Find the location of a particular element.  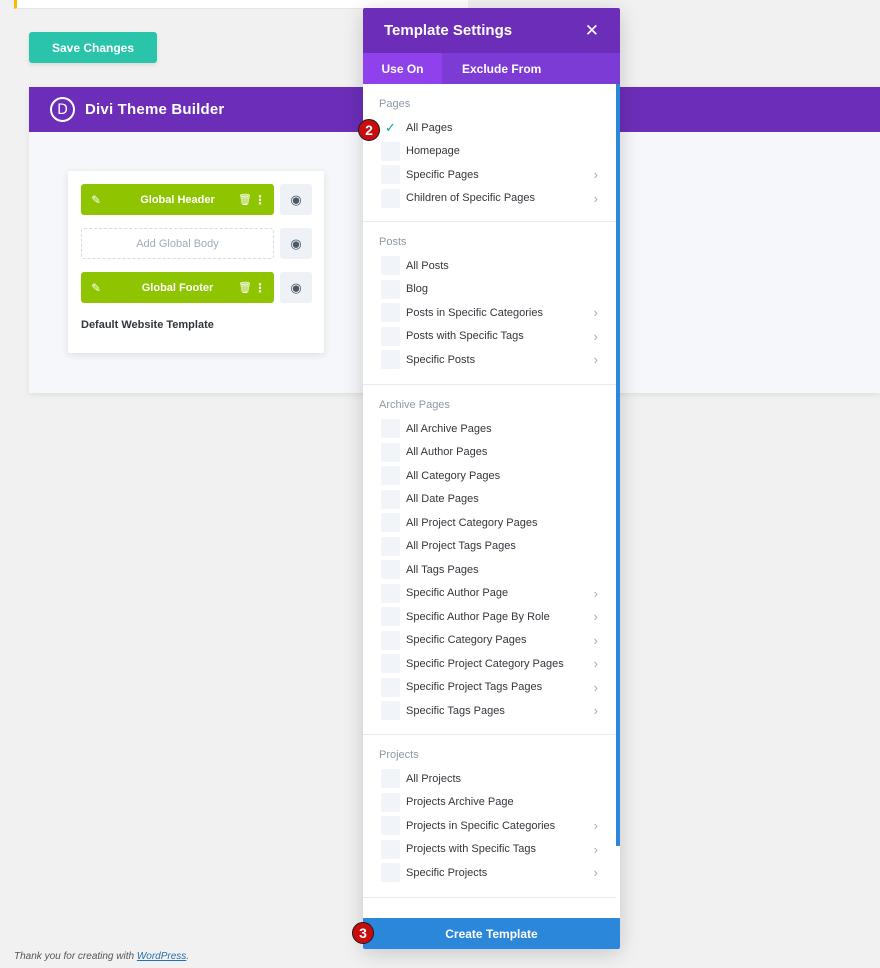

option-projects-with-specific-tags: Projects with Specific Tags › is located at coordinates (490, 850).